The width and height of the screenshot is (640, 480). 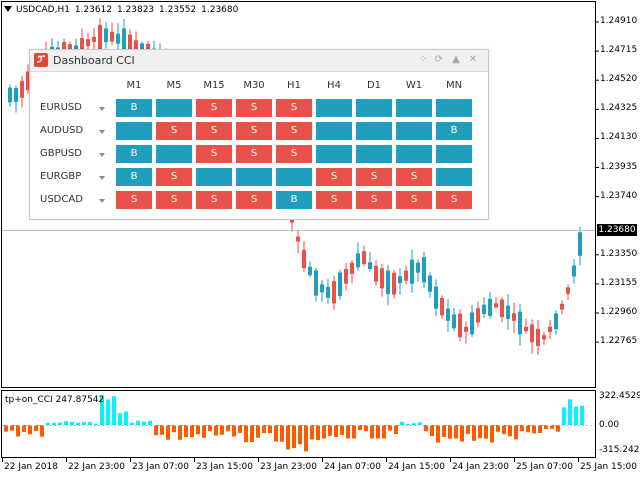 What do you see at coordinates (220, 10) in the screenshot?
I see `ohlc-close: 1.23680` at bounding box center [220, 10].